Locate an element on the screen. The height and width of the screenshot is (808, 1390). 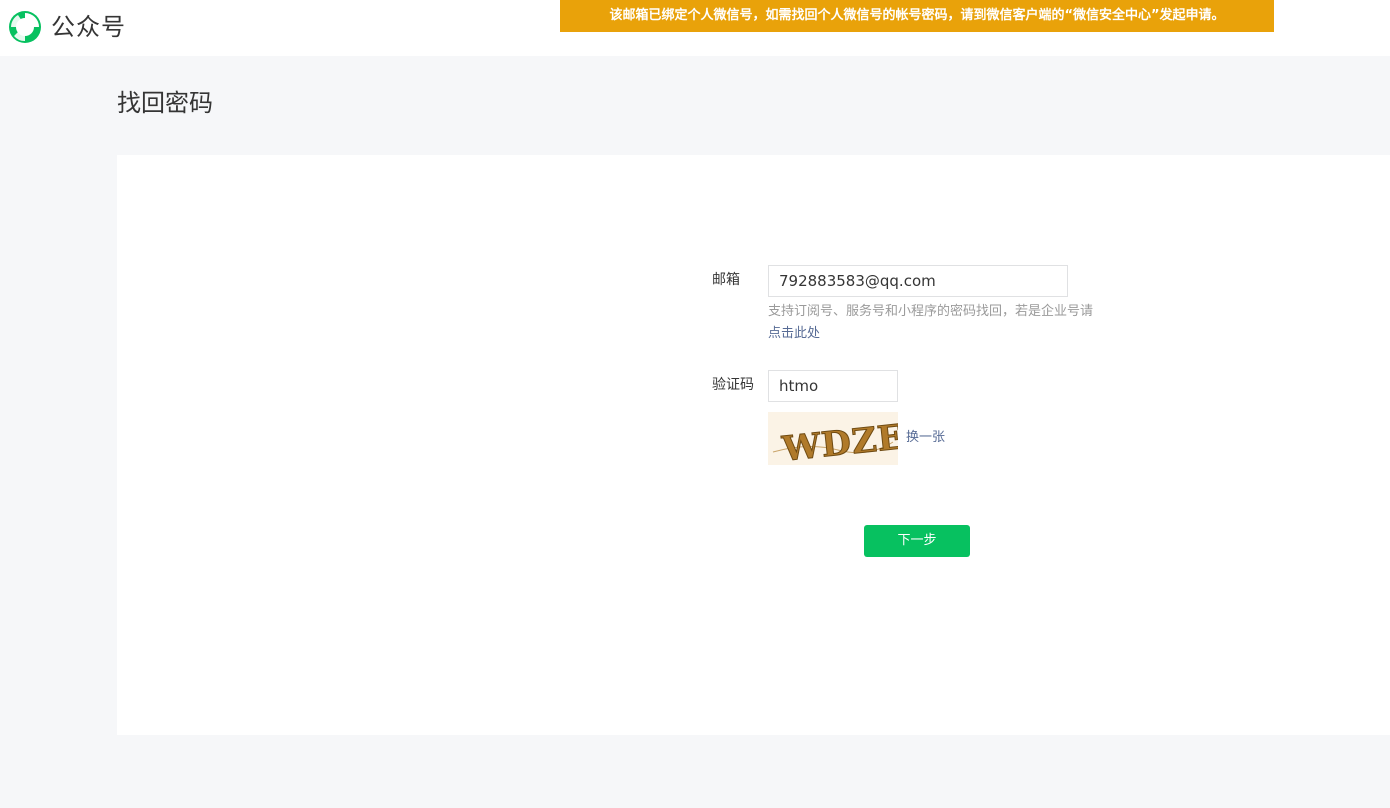
email-label: 邮箱 is located at coordinates (726, 280).